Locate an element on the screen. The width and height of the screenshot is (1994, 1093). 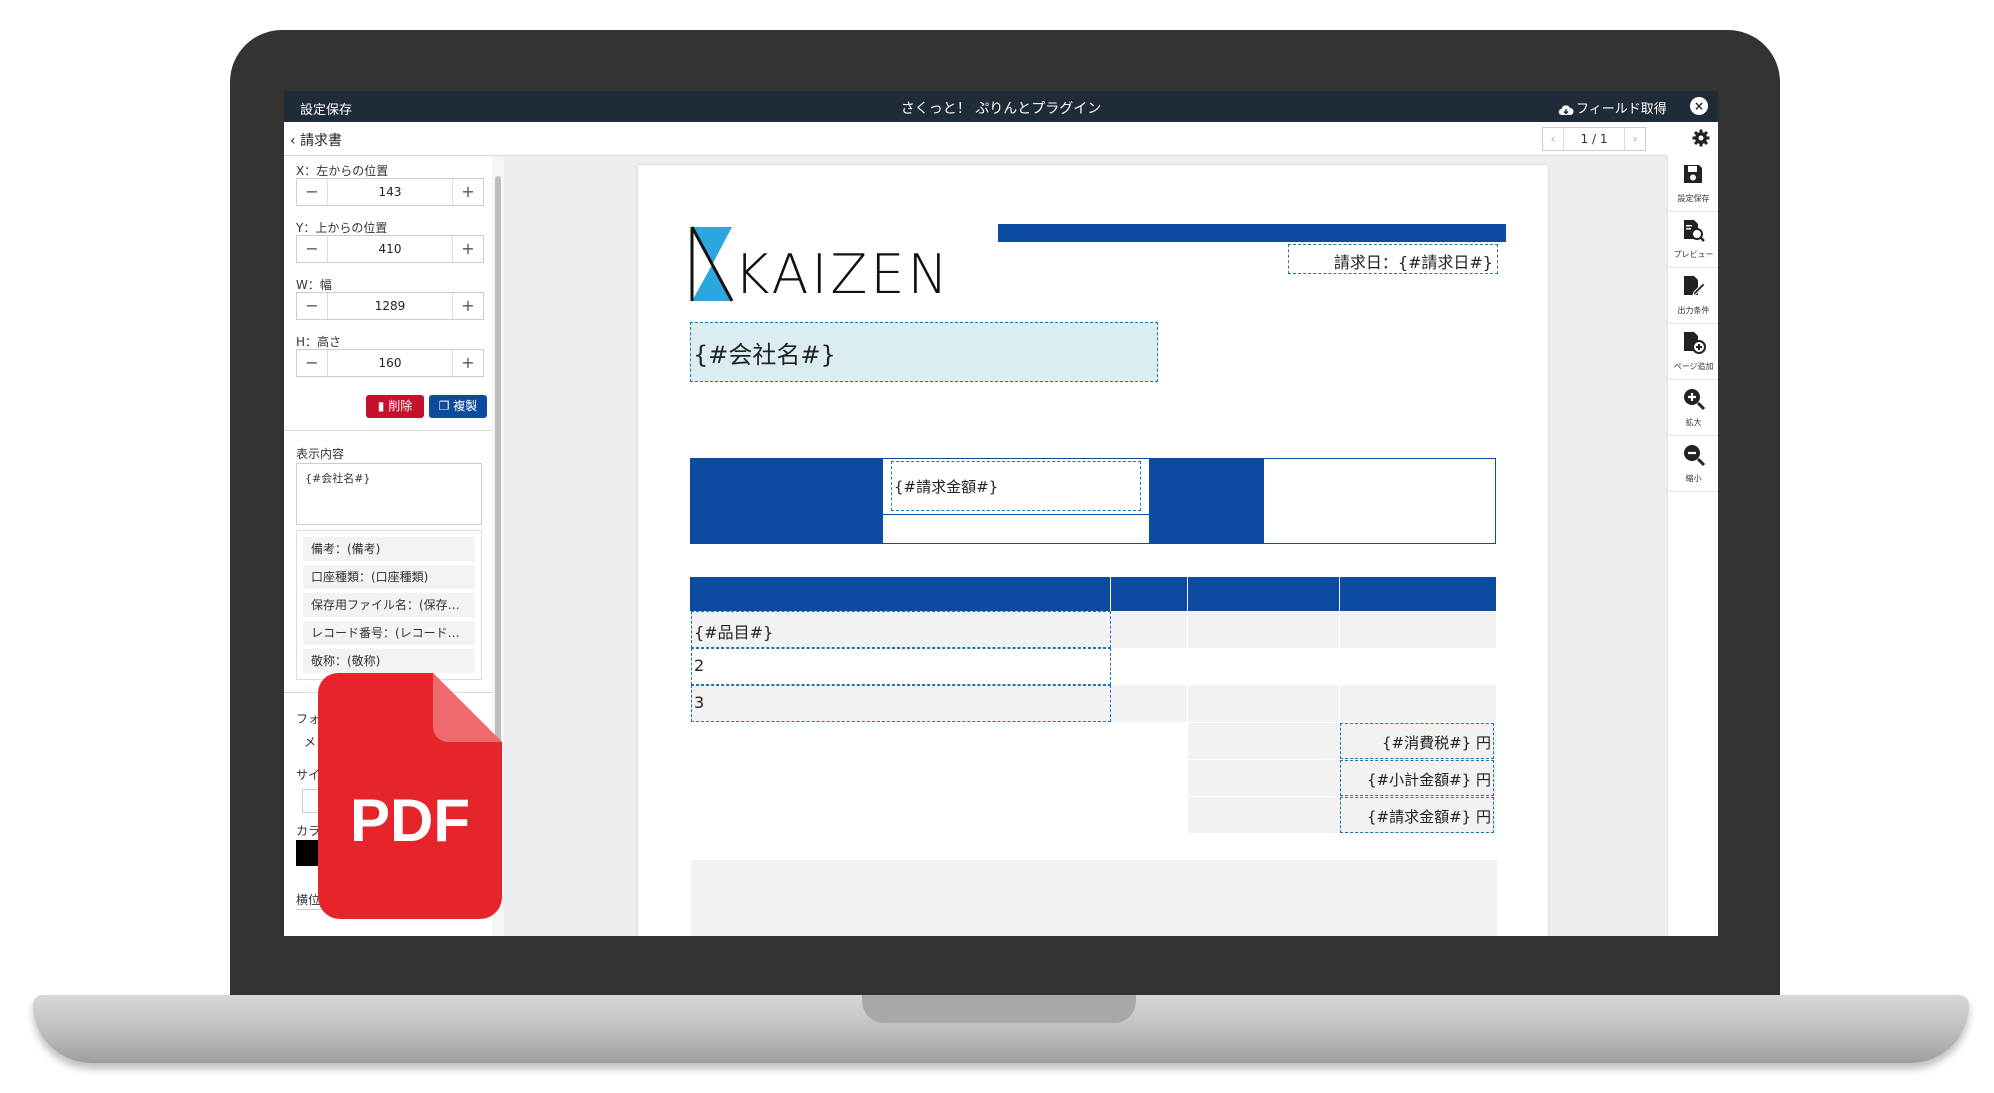
zoom-out-label: 縮小 is located at coordinates (1693, 478).